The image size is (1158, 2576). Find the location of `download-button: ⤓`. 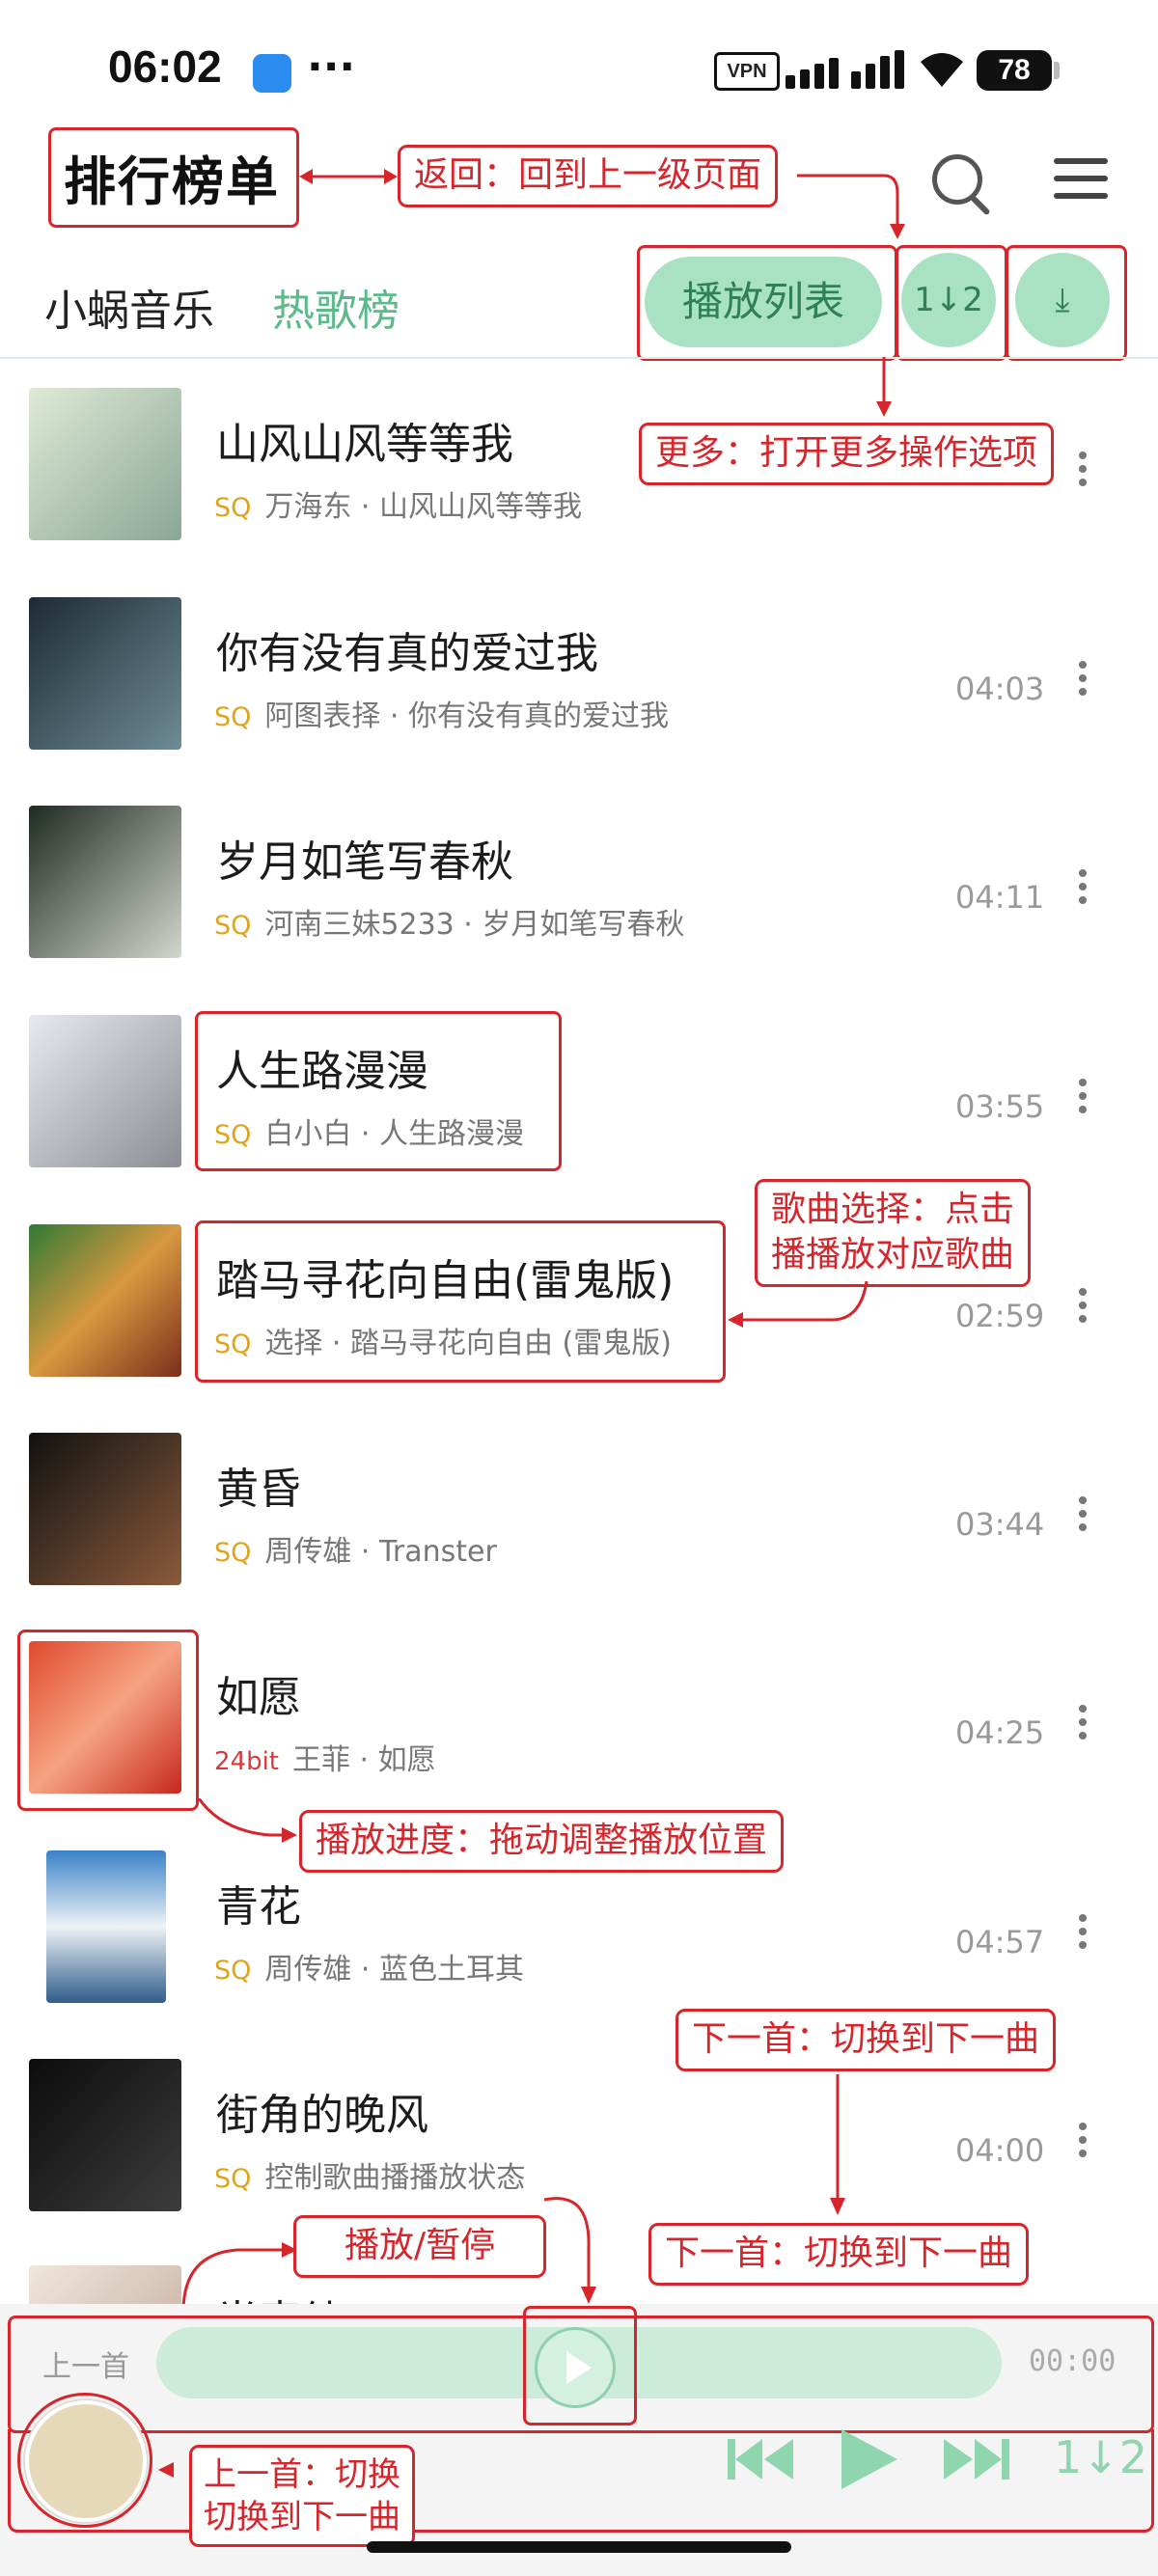

download-button: ⤓ is located at coordinates (1062, 300).